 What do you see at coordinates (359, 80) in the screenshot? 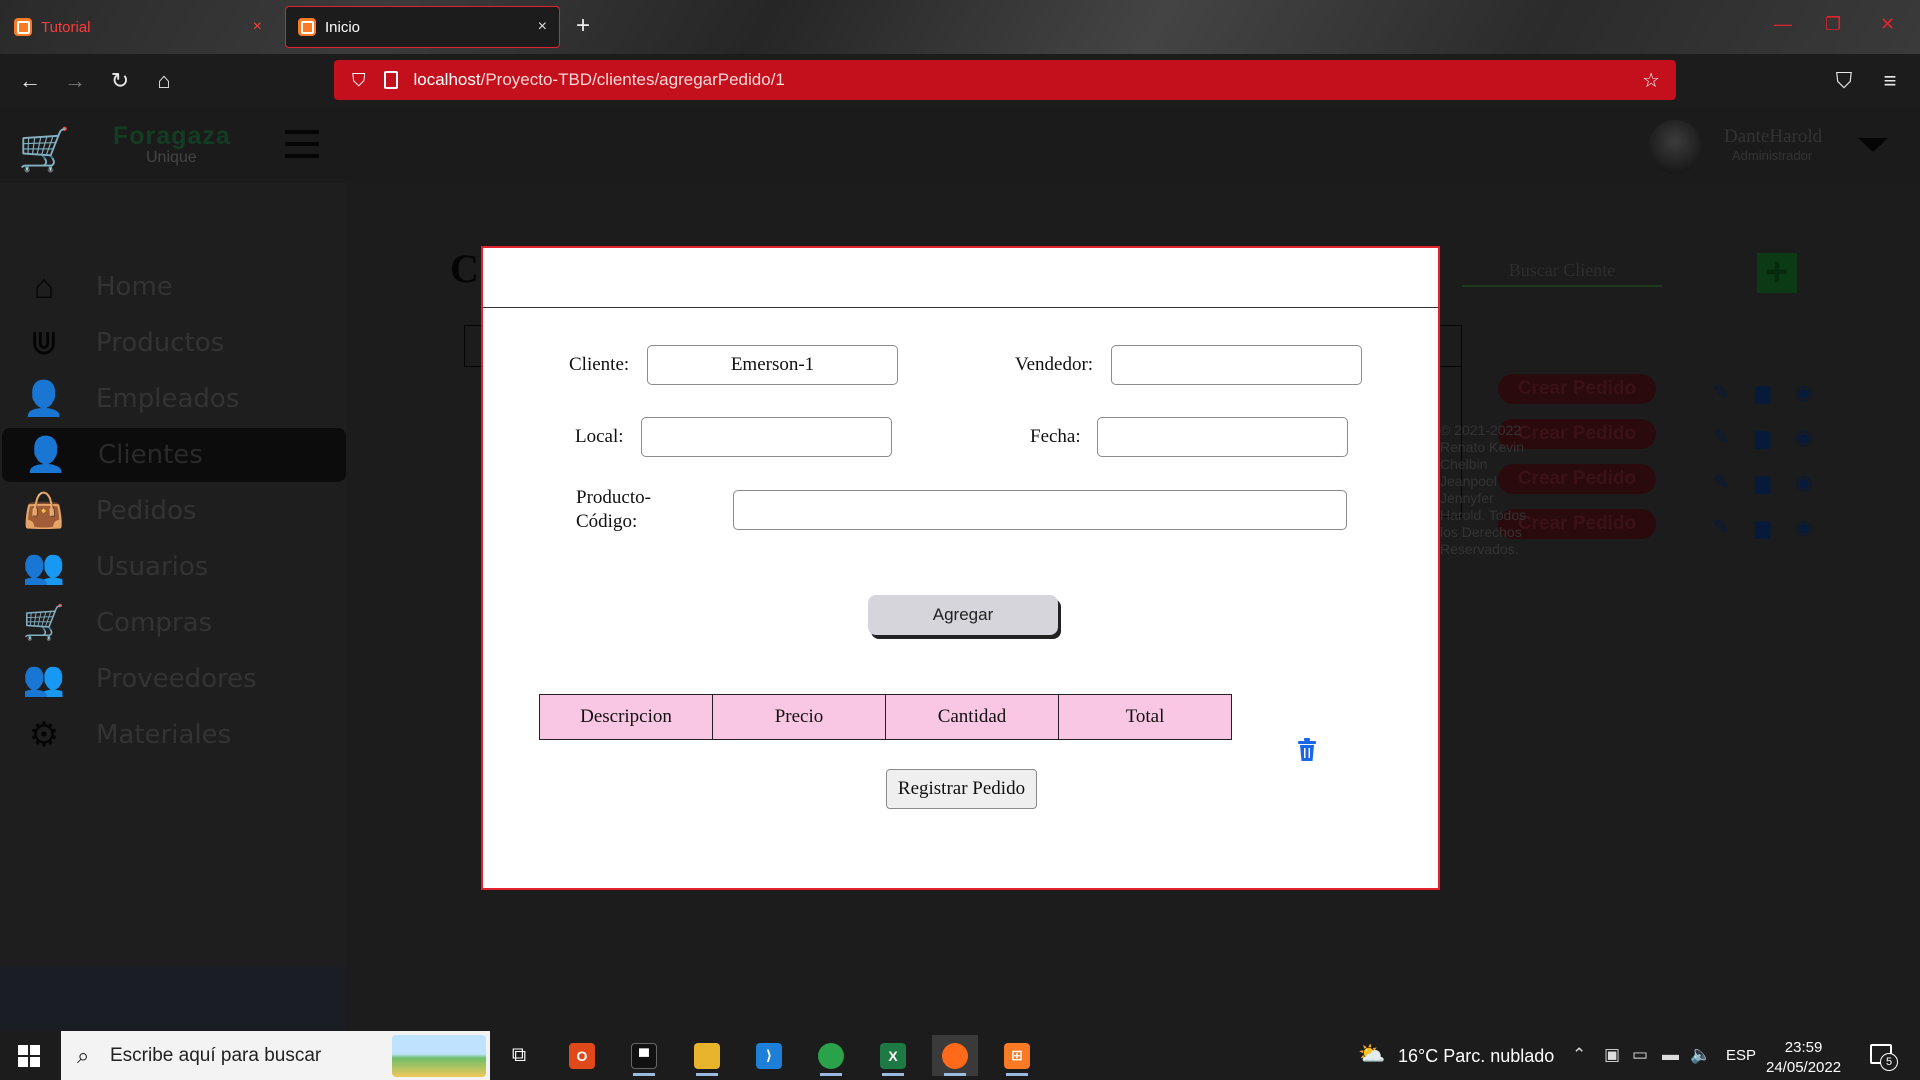
I see `shield-icon: ⛉` at bounding box center [359, 80].